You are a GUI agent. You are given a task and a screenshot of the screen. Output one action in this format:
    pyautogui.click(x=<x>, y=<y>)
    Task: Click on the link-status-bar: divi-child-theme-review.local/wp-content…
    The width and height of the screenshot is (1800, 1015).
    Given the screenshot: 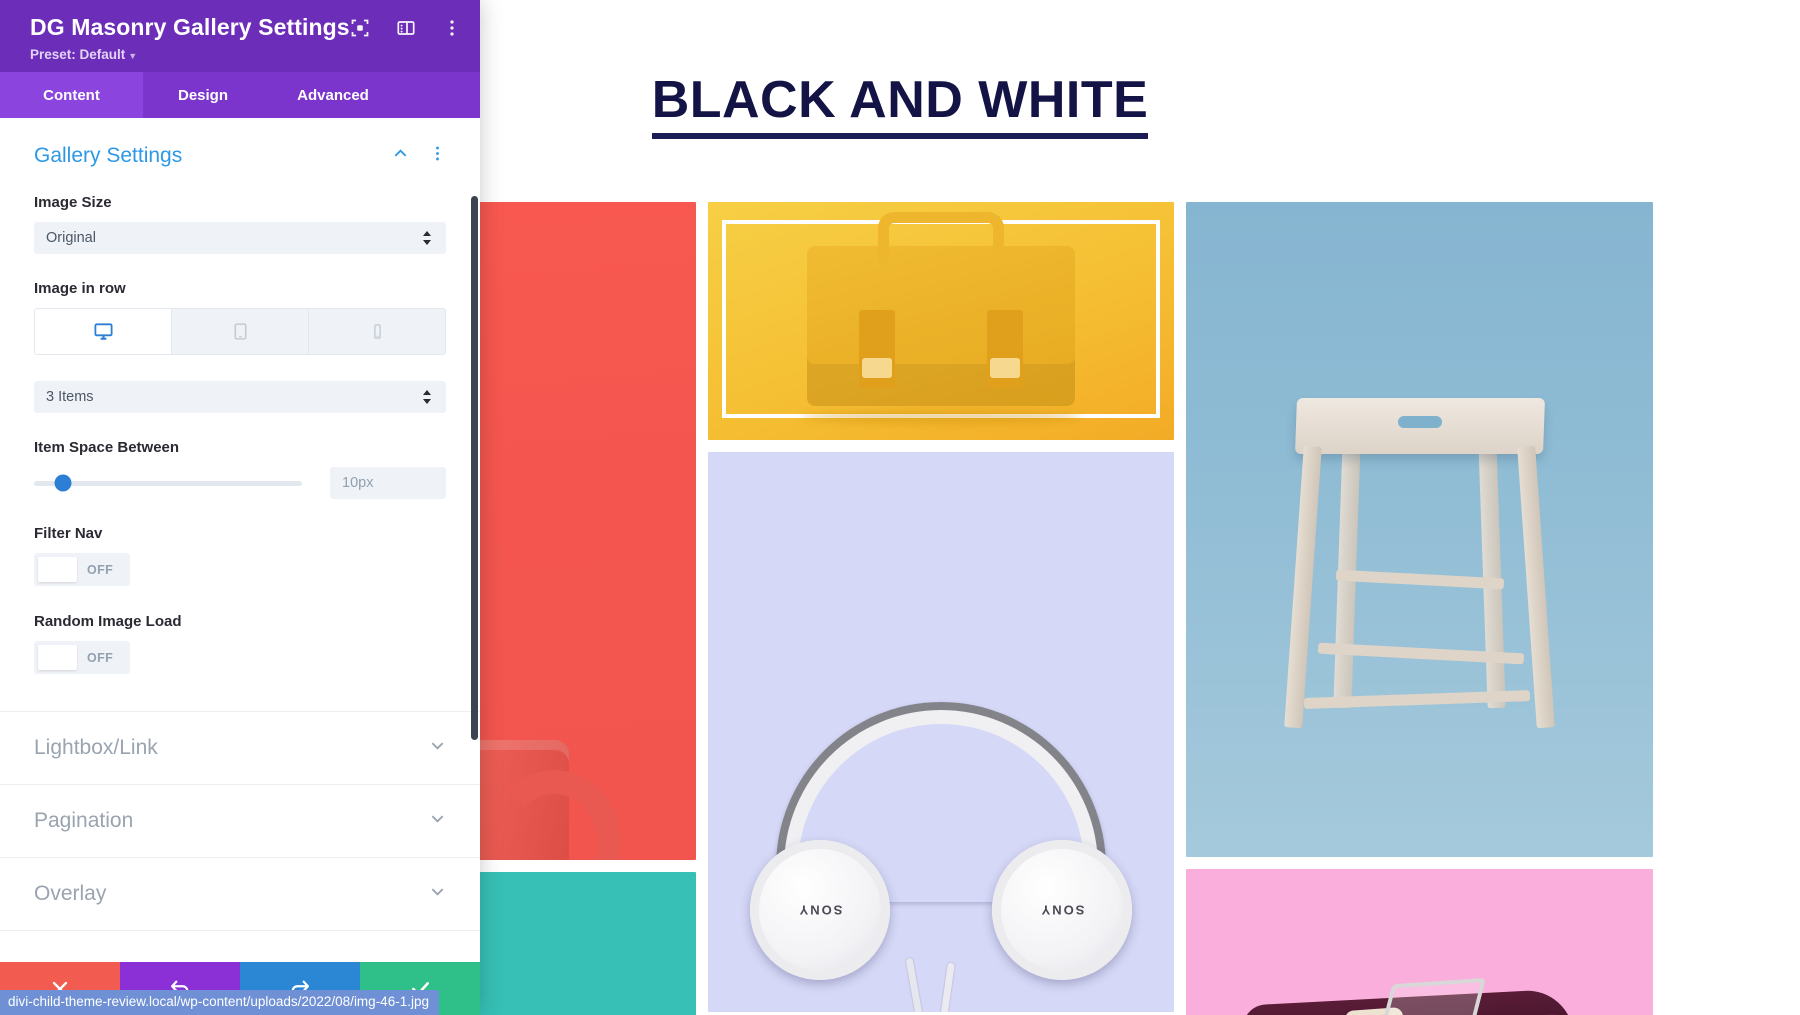 What is the action you would take?
    pyautogui.click(x=219, y=1002)
    